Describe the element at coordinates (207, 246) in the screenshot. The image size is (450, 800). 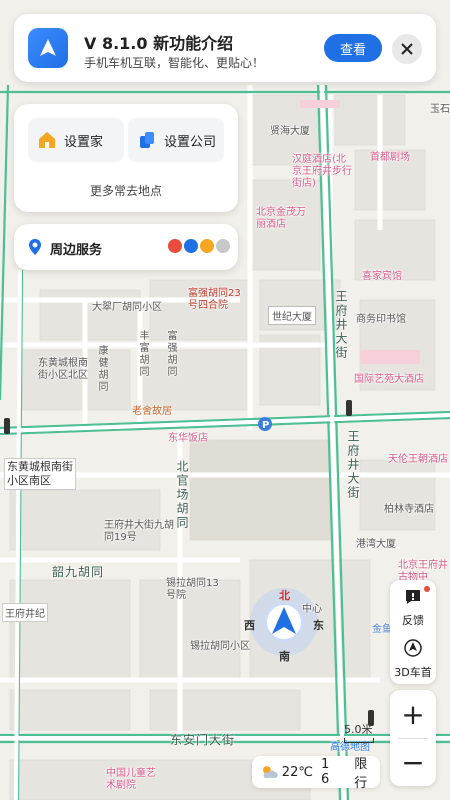
I see `food-icon` at that location.